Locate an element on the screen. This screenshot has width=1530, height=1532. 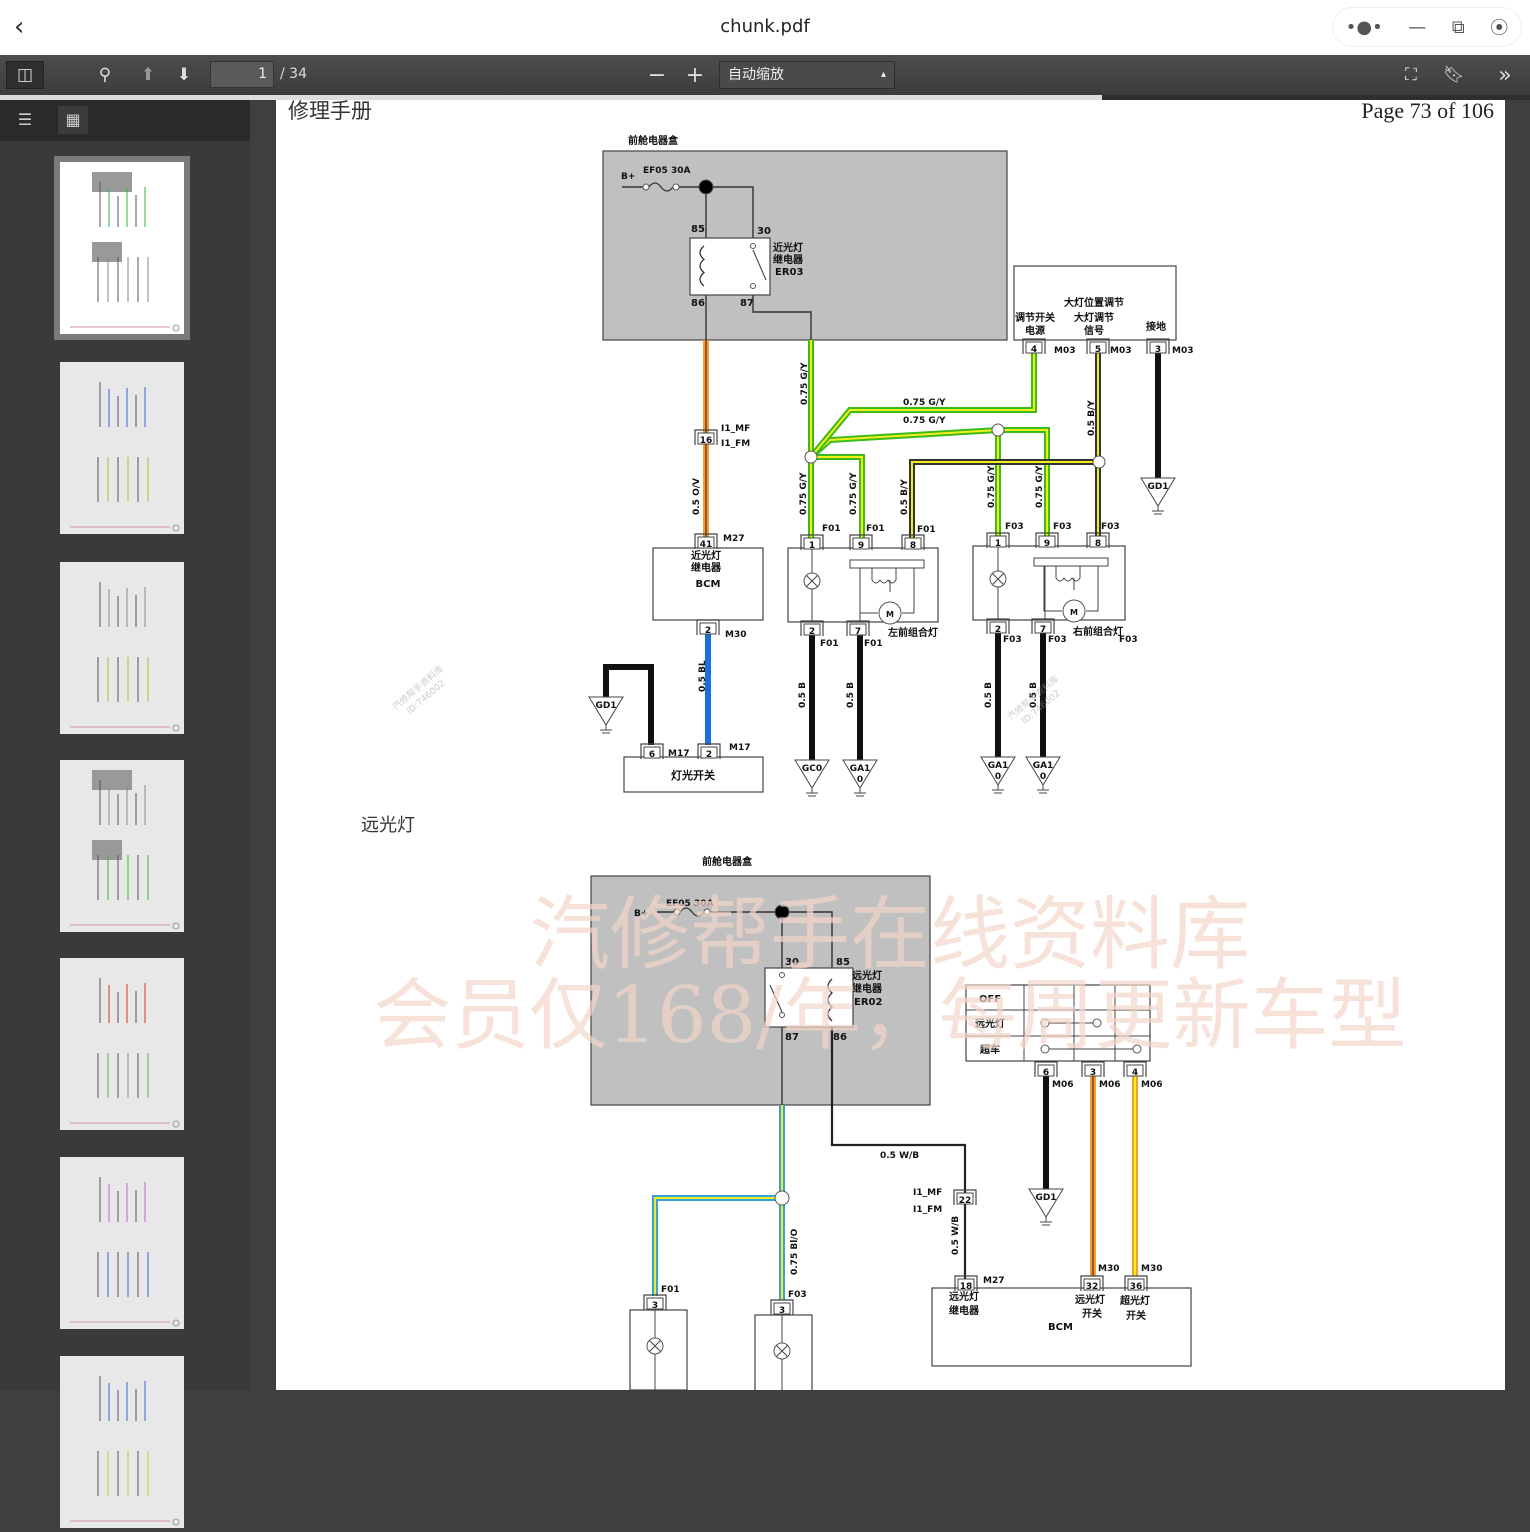
diagram-label: EF05 30A is located at coordinates (666, 171).